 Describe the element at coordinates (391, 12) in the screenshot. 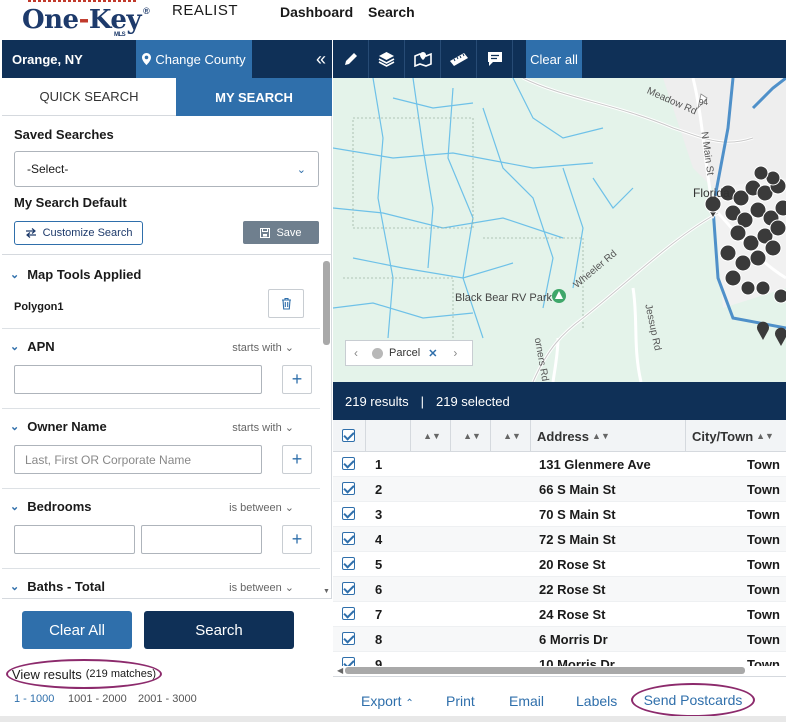

I see `nav-search: Search` at that location.